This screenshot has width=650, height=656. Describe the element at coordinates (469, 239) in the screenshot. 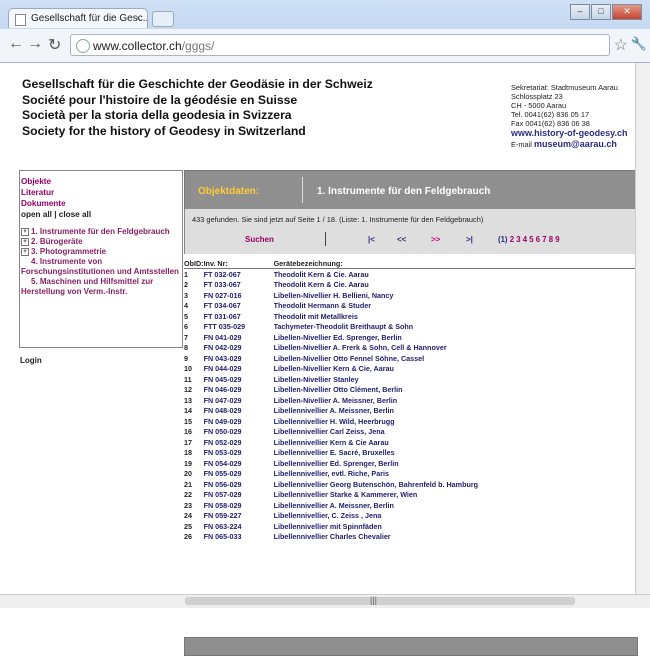

I see `last-page-button: >|` at that location.